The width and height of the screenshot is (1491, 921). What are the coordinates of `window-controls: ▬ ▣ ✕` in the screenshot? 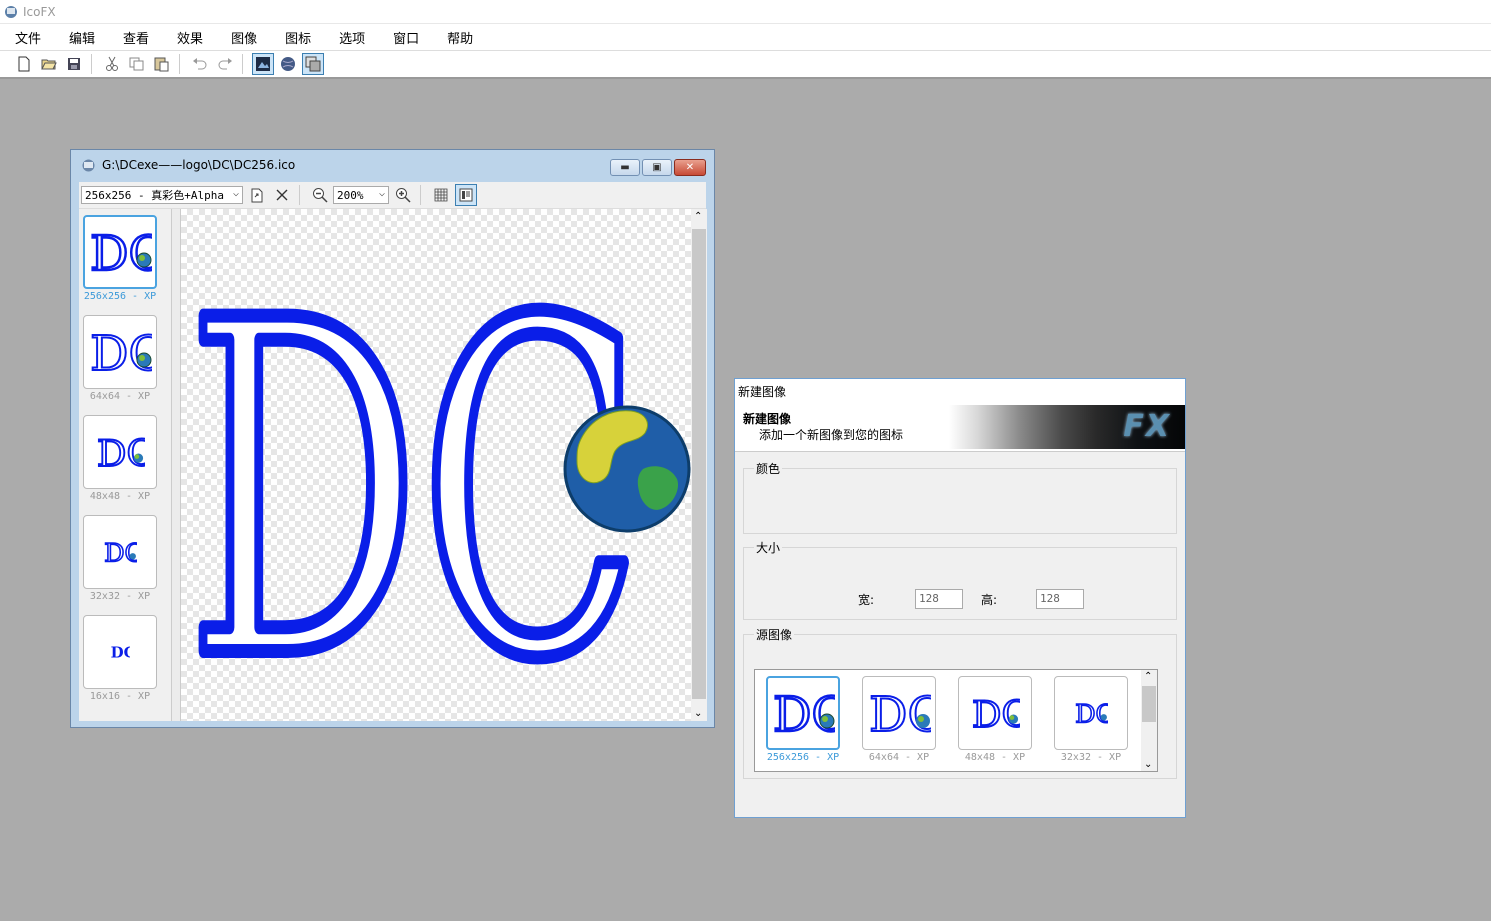 It's located at (657, 167).